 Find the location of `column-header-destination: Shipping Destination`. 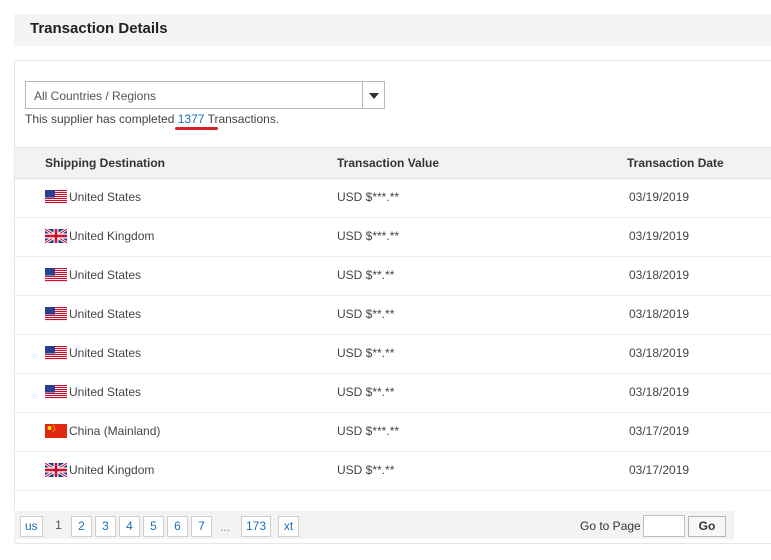

column-header-destination: Shipping Destination is located at coordinates (105, 163).